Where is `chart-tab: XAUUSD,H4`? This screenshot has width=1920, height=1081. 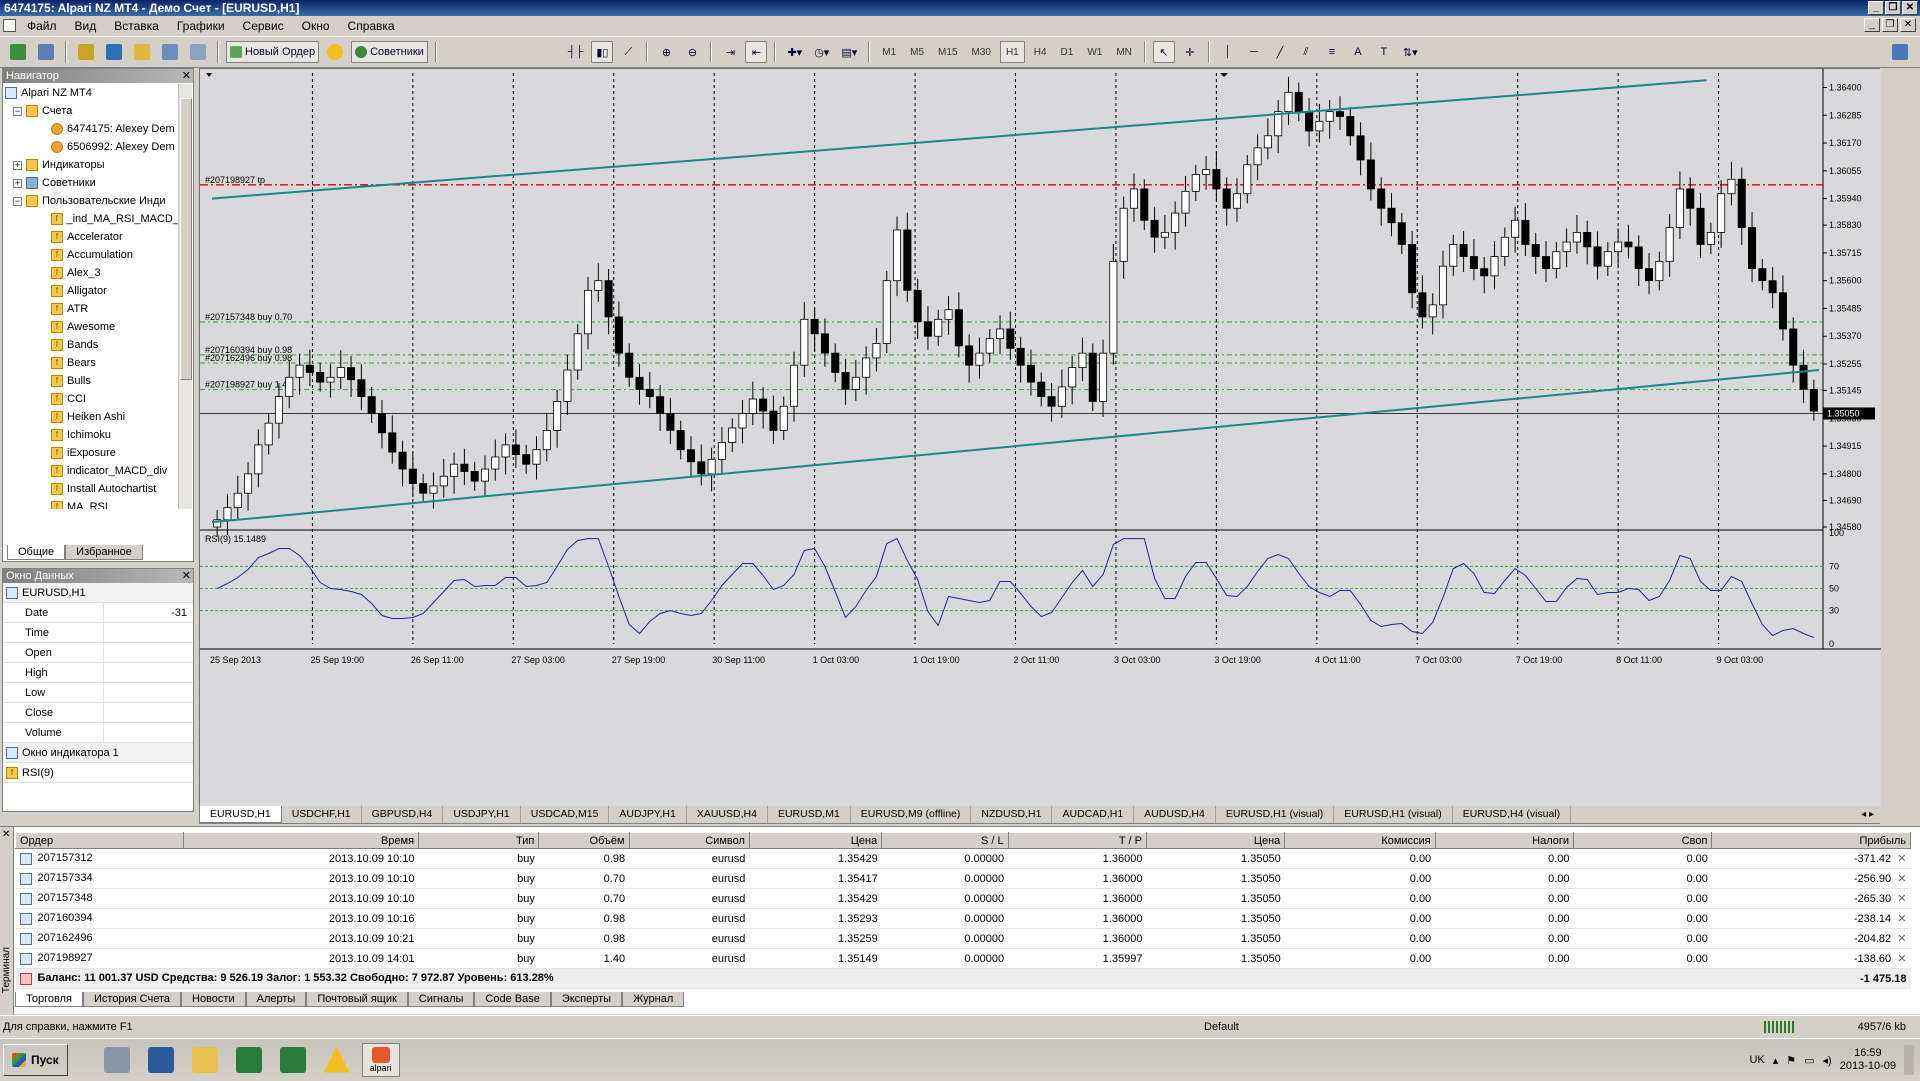
chart-tab: XAUUSD,H4 is located at coordinates (727, 814).